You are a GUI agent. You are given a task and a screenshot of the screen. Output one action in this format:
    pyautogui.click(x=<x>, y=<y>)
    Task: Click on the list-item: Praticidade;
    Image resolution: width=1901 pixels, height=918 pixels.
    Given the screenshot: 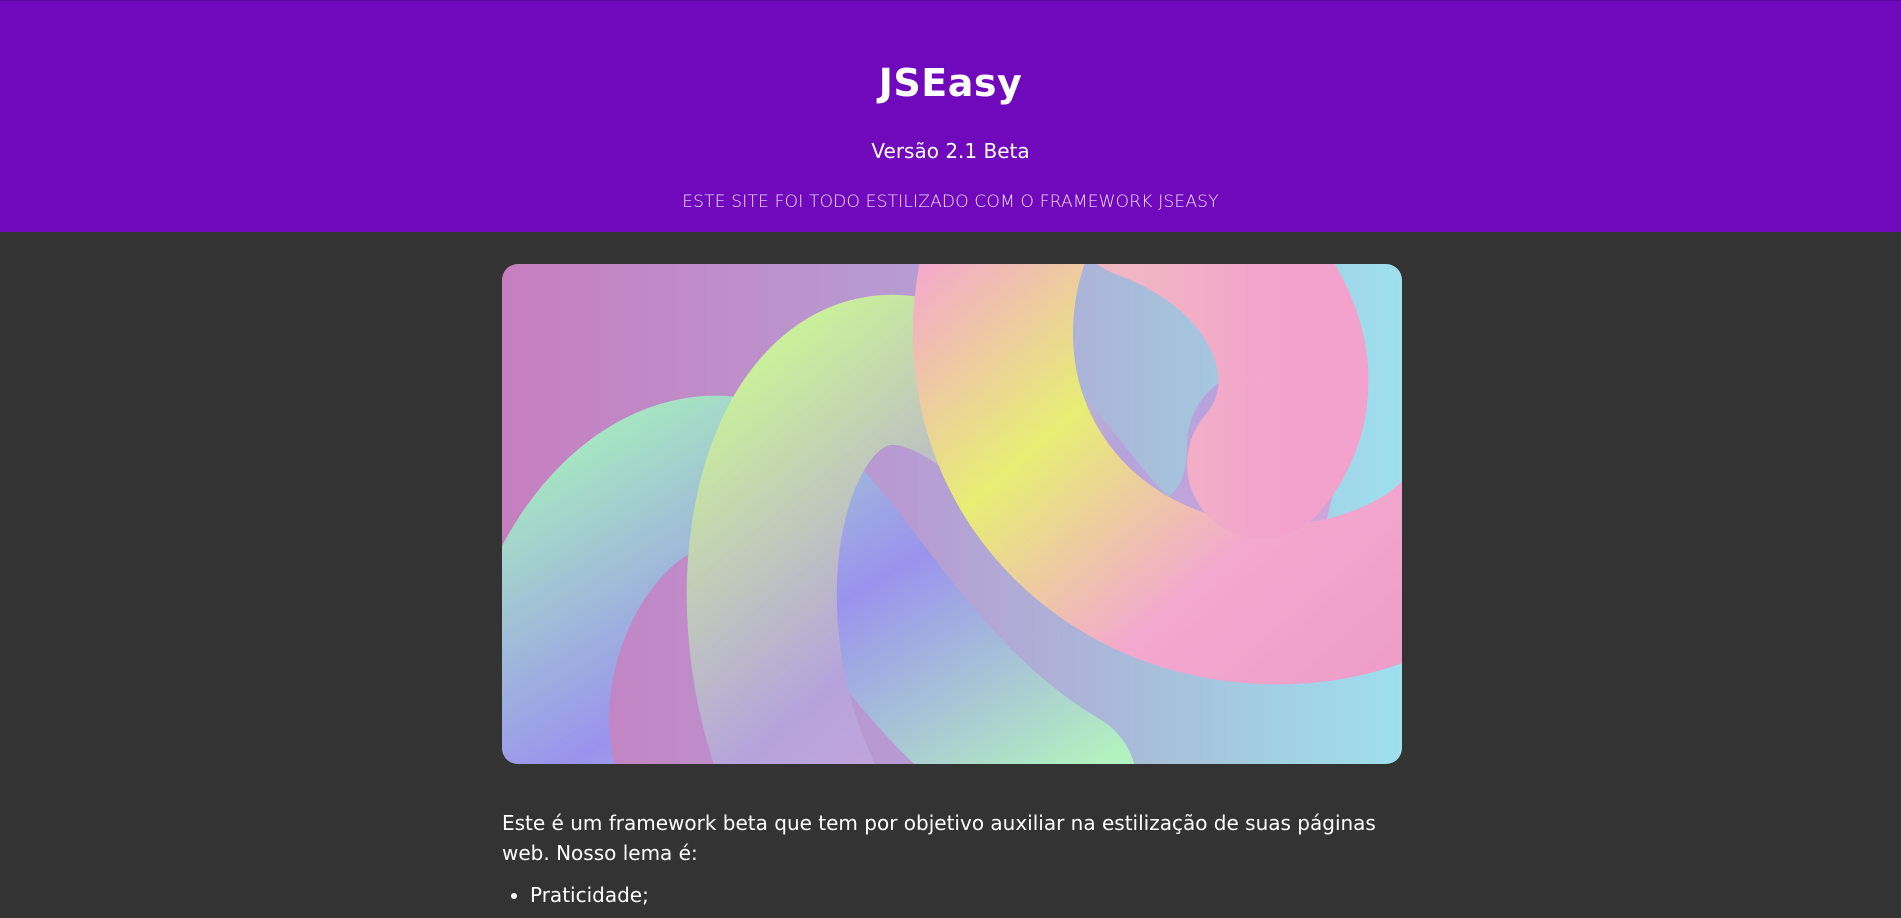 What is the action you would take?
    pyautogui.click(x=966, y=895)
    